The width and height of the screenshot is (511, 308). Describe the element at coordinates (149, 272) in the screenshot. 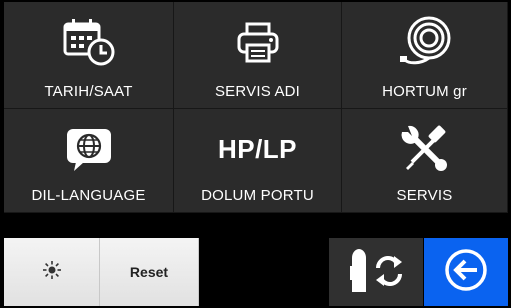

I see `reset-button: Reset` at that location.